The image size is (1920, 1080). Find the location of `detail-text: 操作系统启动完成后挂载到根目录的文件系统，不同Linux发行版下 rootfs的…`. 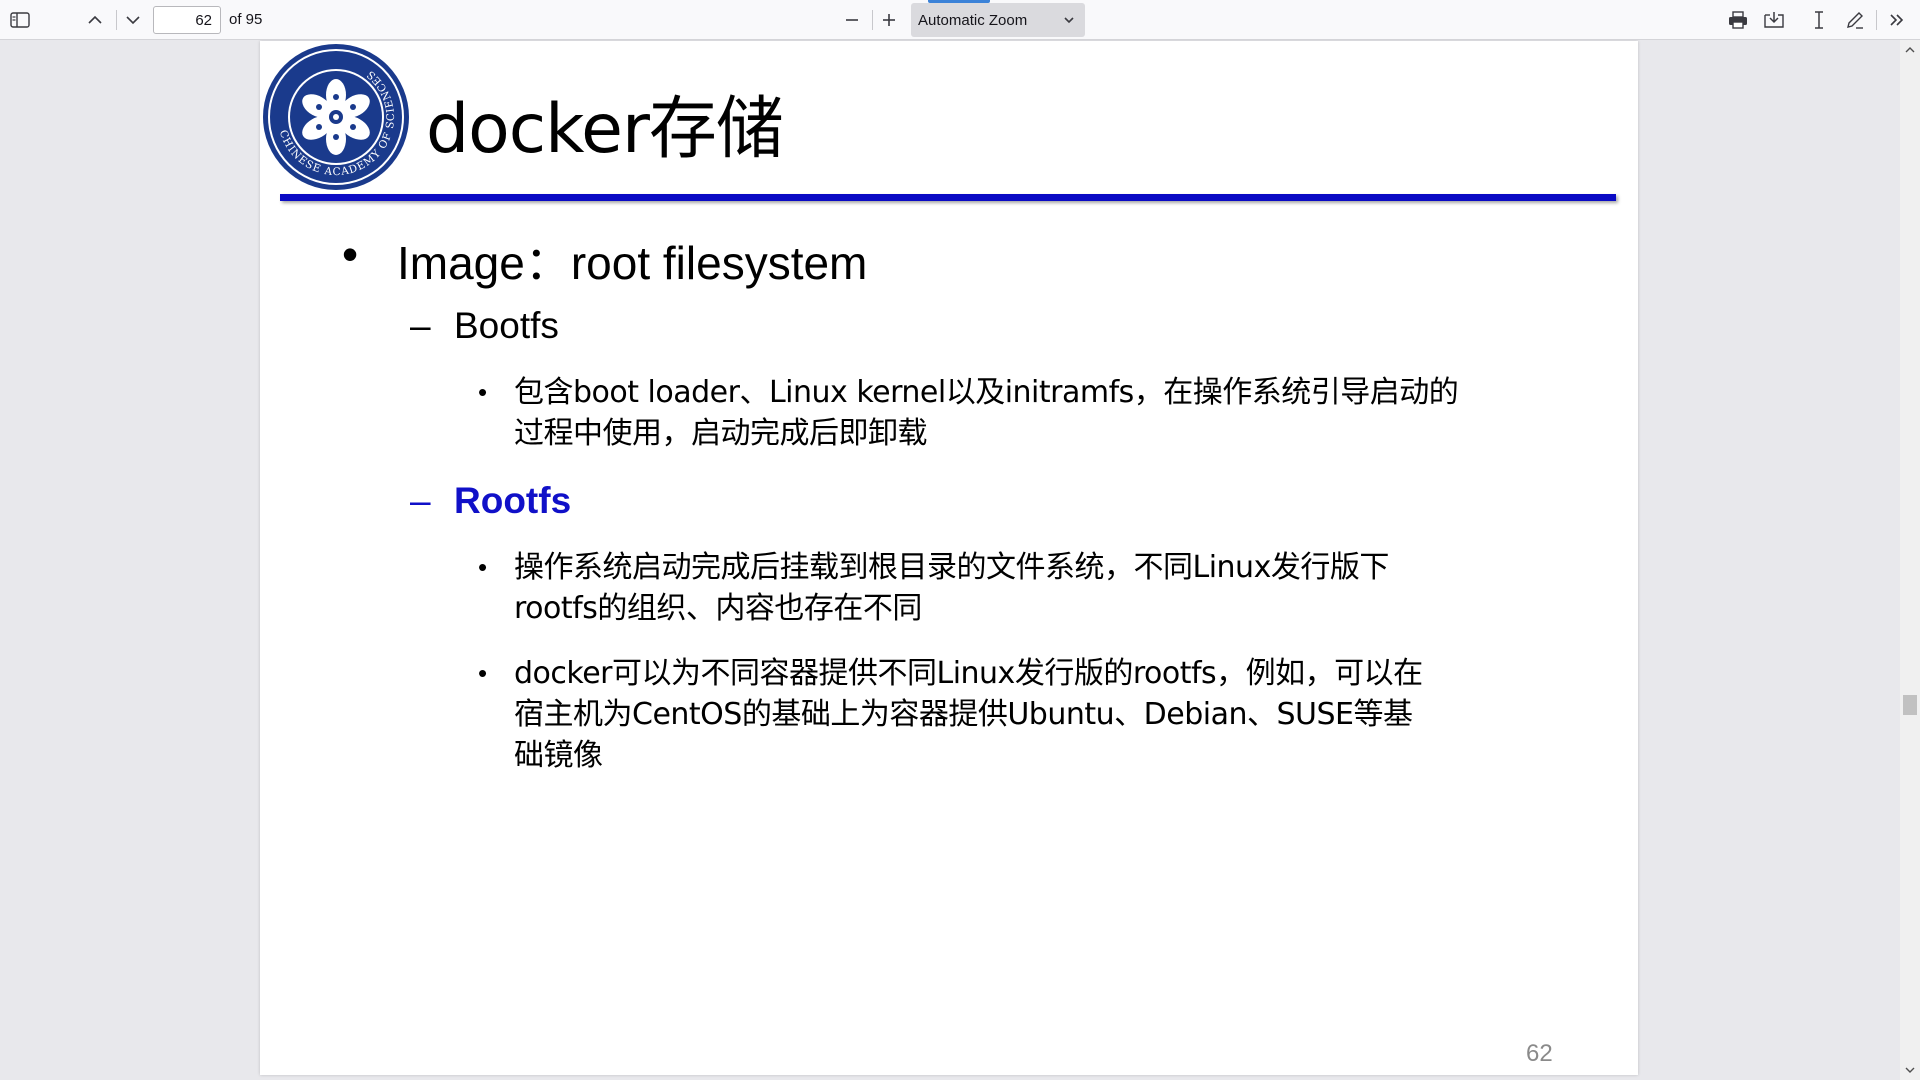

detail-text: 操作系统启动完成后挂载到根目录的文件系统，不同Linux发行版下 rootfs的… is located at coordinates (1029, 588).